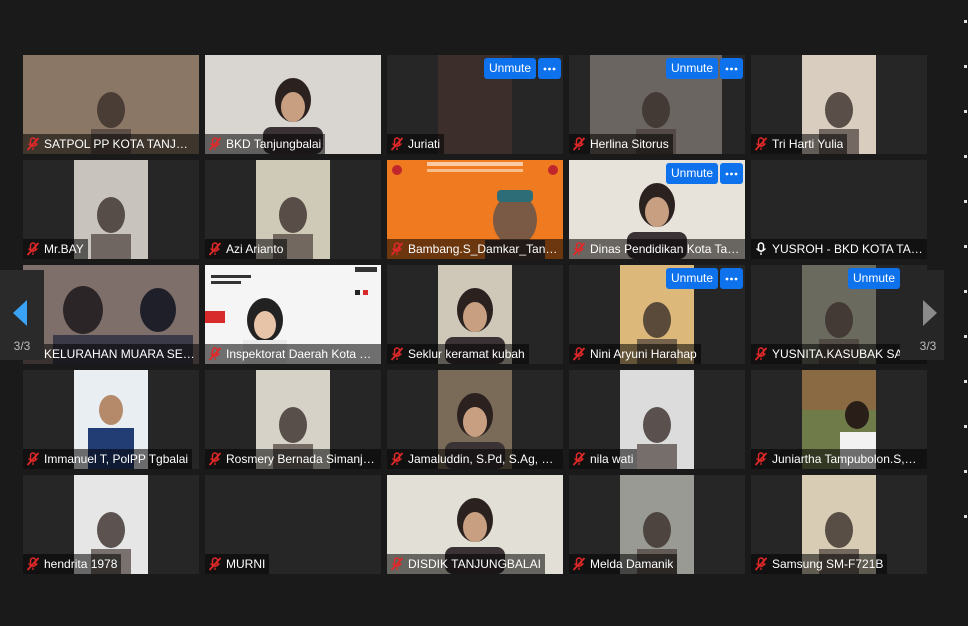  I want to click on participant-tile: hendrita 1978, so click(111, 524).